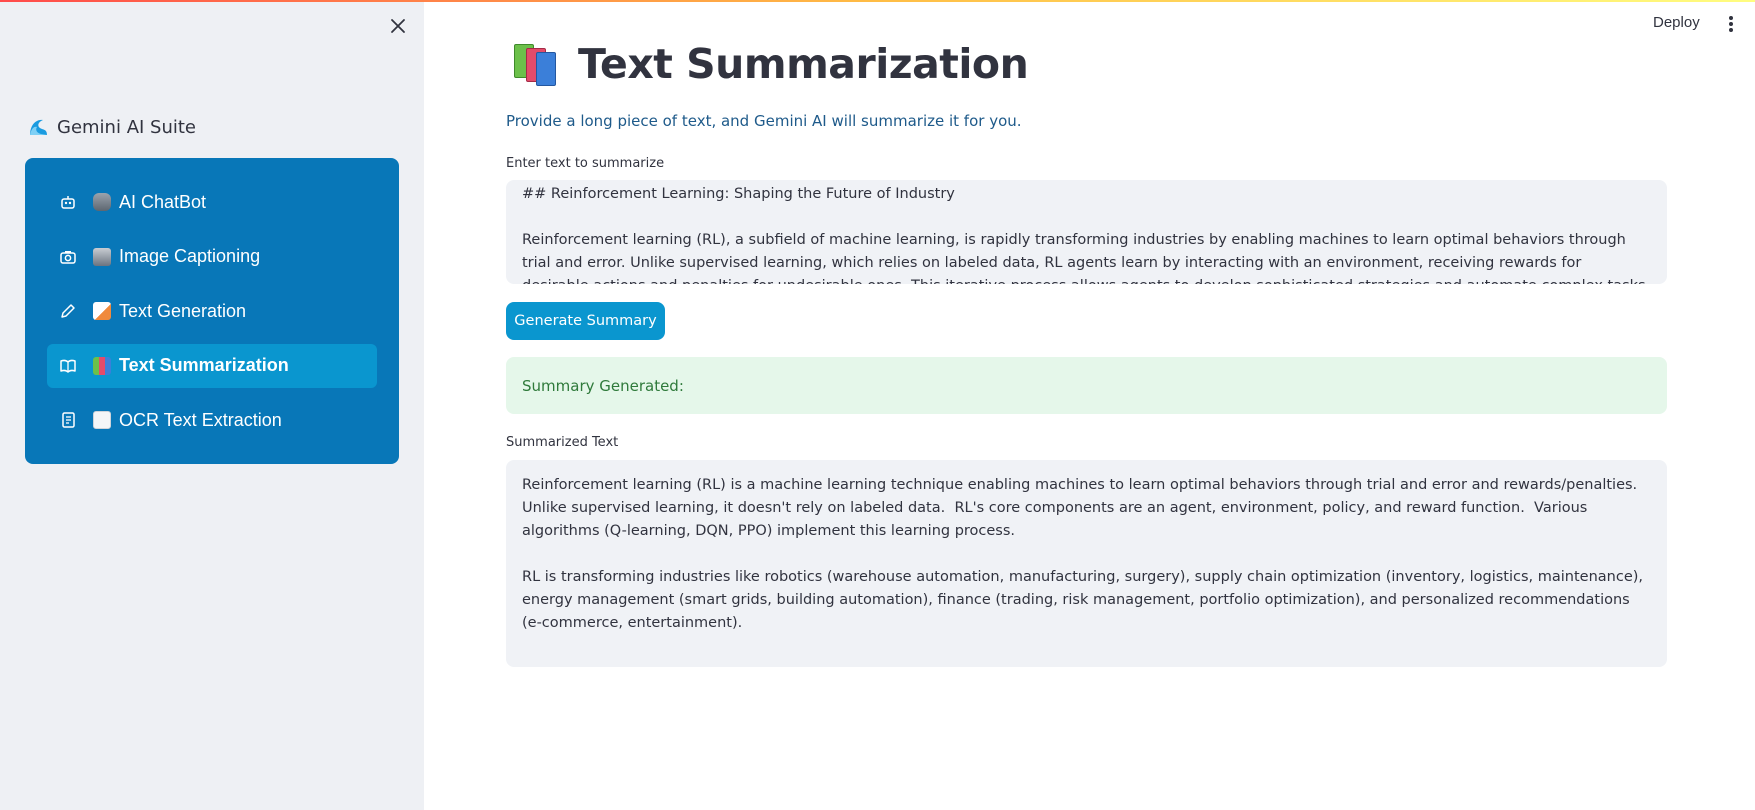  I want to click on output-label: Summarized Text, so click(562, 442).